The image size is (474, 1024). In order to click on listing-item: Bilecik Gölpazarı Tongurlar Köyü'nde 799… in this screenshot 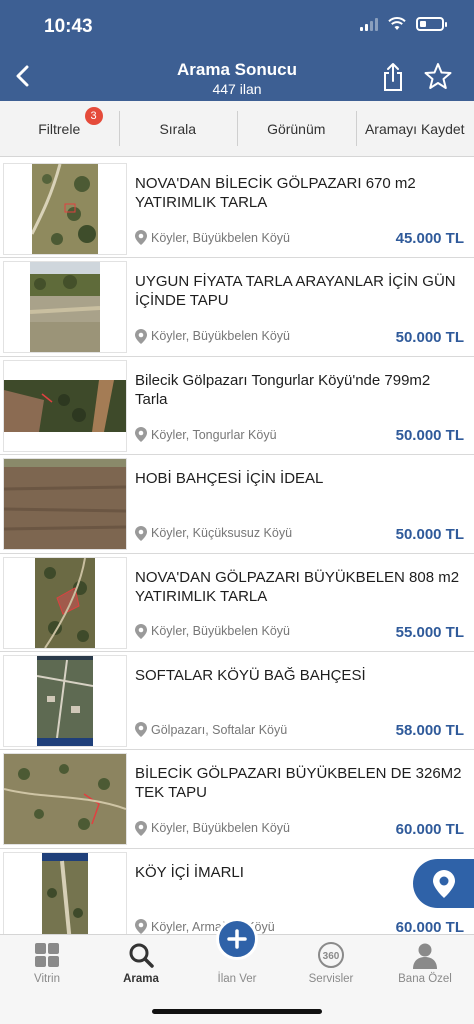, I will do `click(237, 406)`.